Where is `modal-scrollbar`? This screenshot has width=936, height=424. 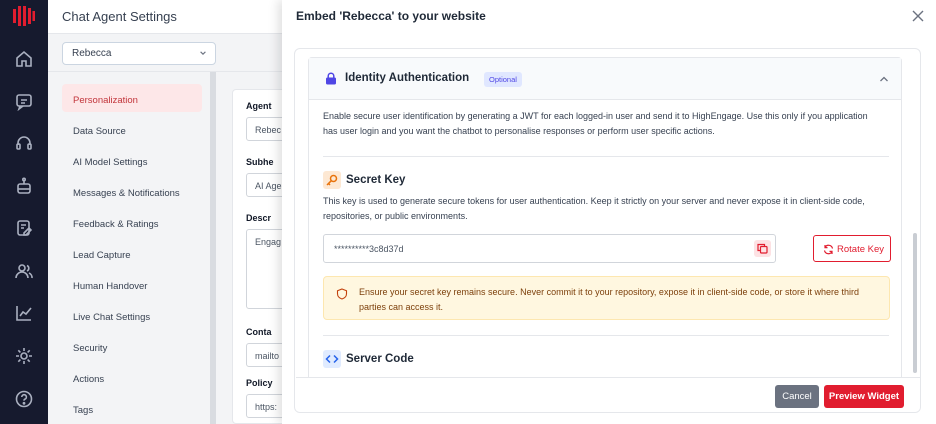
modal-scrollbar is located at coordinates (915, 303).